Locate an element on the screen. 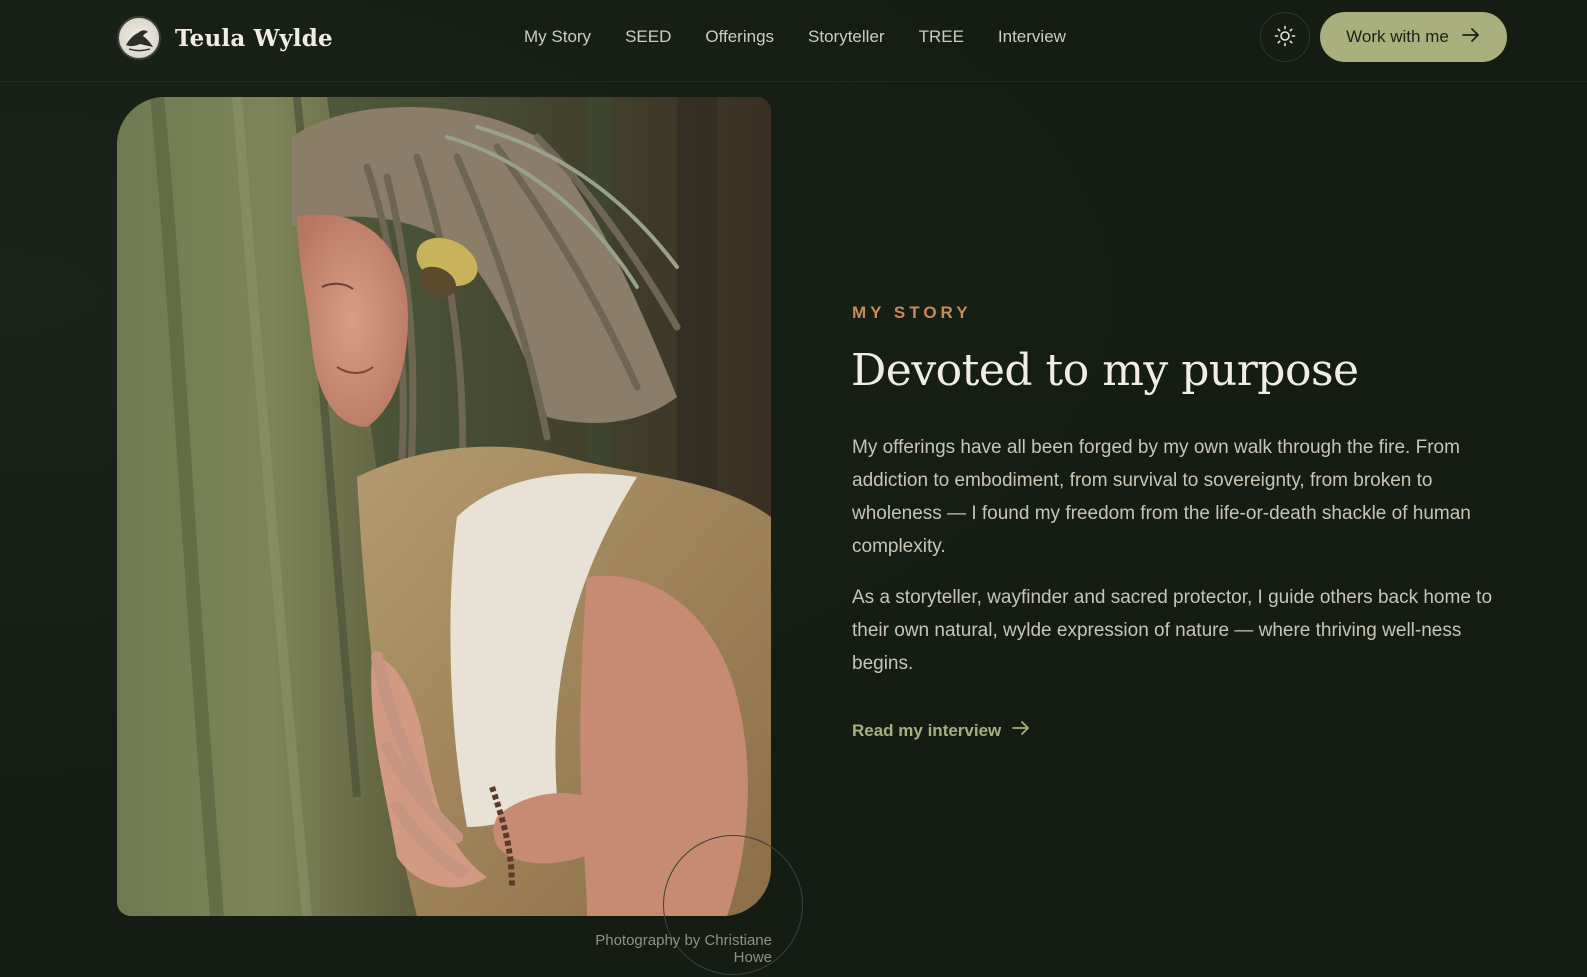  nav-item-seed: SEED is located at coordinates (648, 37).